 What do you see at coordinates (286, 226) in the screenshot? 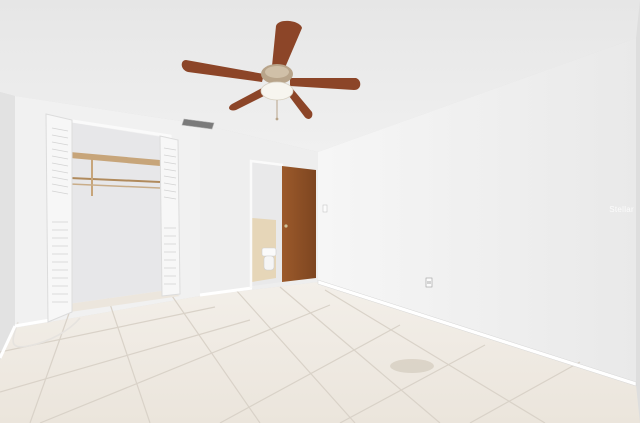
I see `door-knob` at bounding box center [286, 226].